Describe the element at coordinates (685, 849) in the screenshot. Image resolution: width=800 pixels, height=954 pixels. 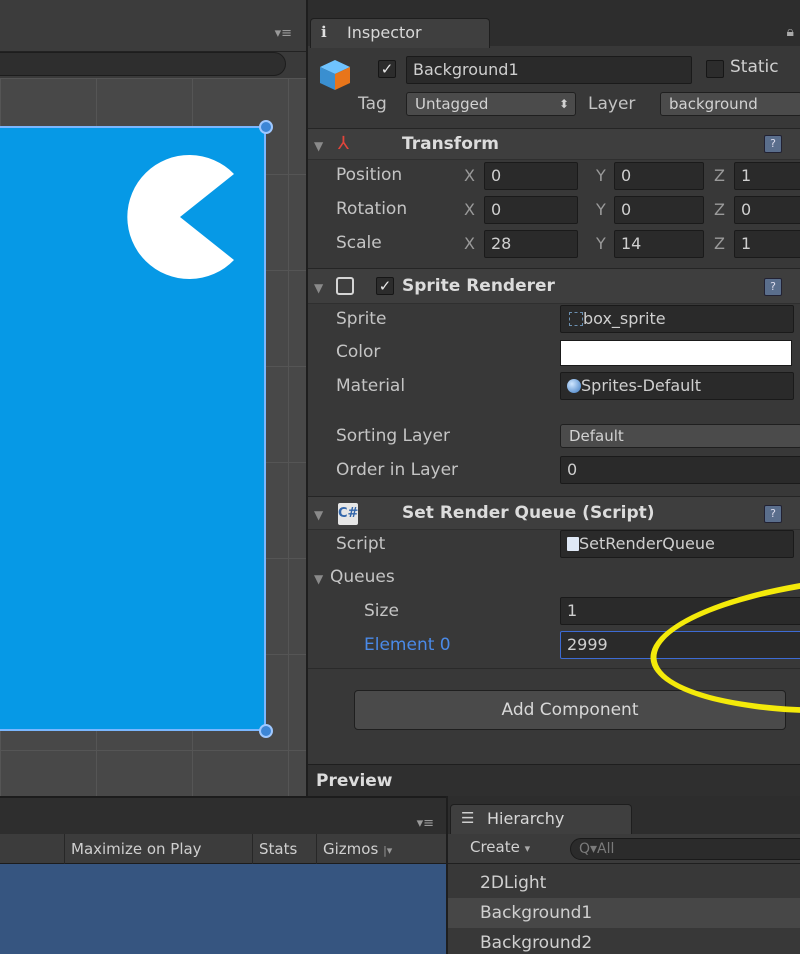
I see `hierarchy-search-input: Q▾All` at that location.